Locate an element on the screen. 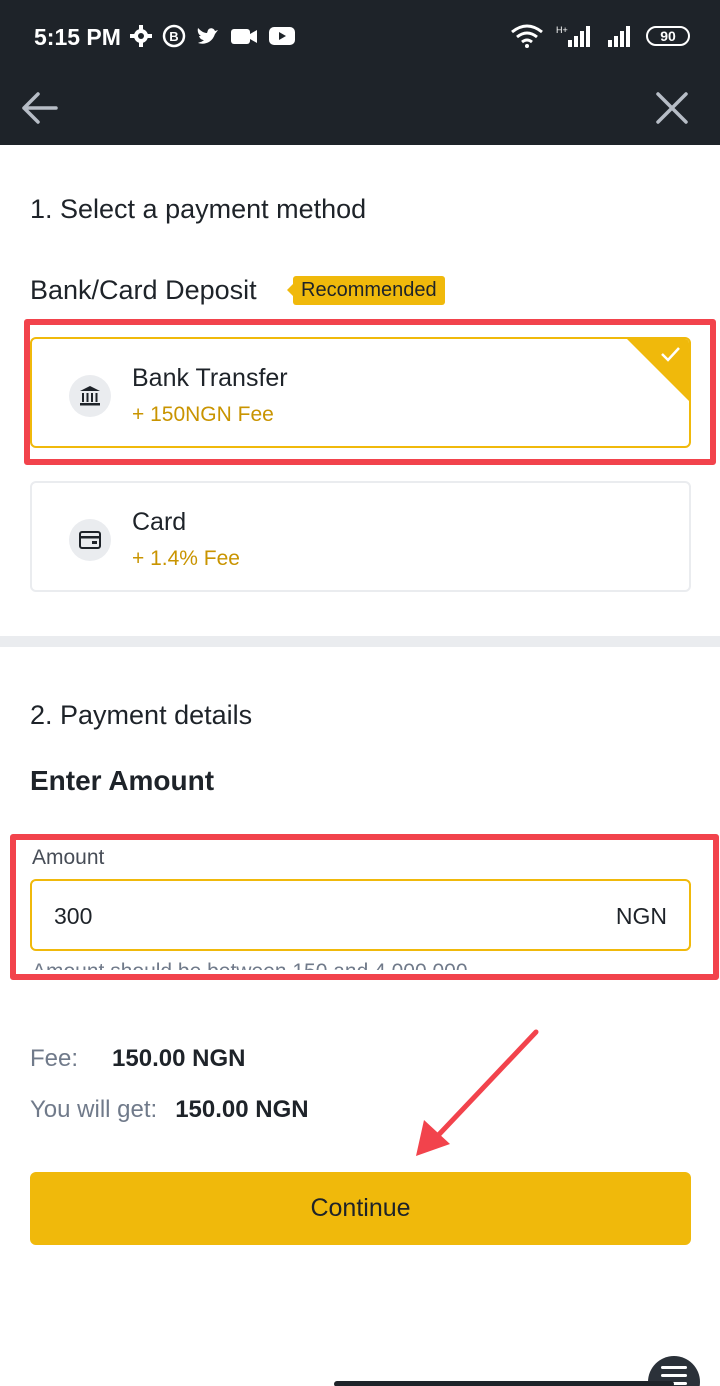 Image resolution: width=720 pixels, height=1386 pixels. svg-text: H+ is located at coordinates (562, 30).